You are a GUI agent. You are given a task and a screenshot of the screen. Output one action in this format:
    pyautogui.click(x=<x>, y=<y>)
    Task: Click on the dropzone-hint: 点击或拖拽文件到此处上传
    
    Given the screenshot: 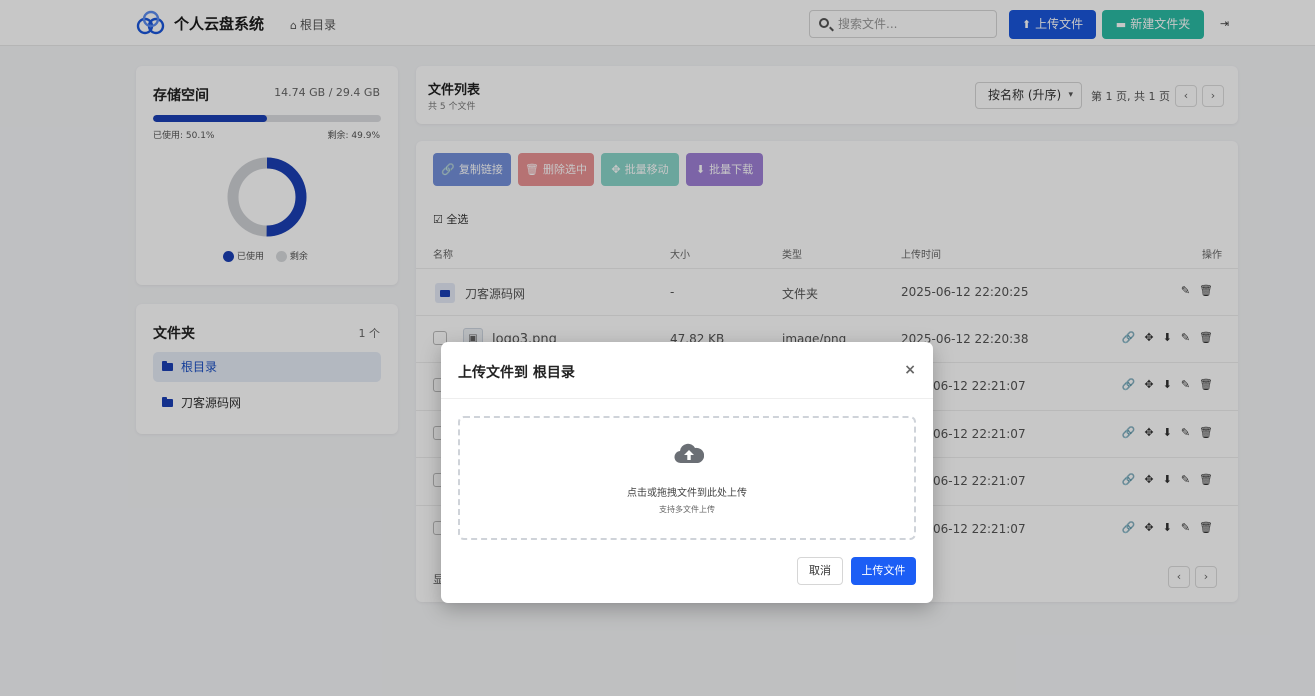 What is the action you would take?
    pyautogui.click(x=687, y=493)
    